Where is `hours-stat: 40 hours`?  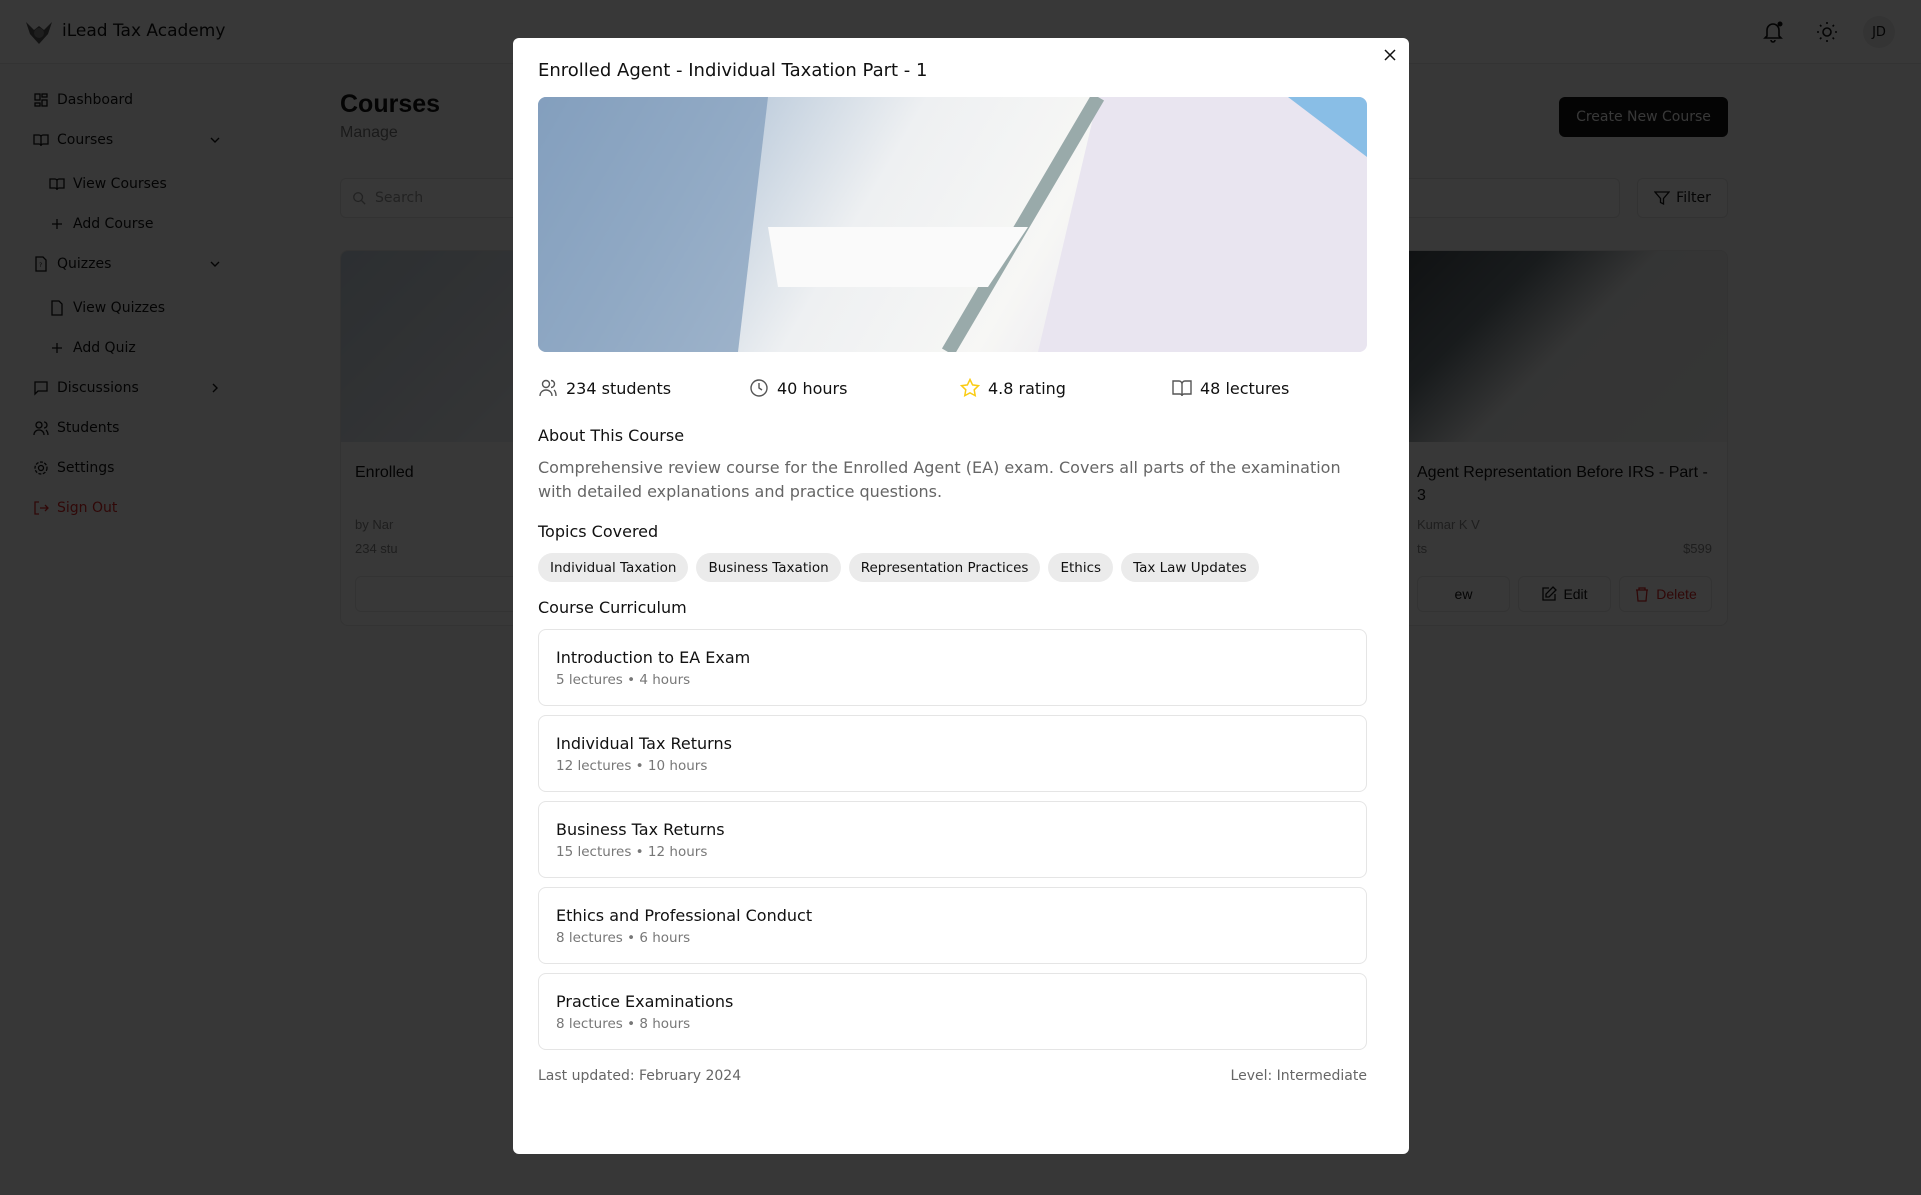 hours-stat: 40 hours is located at coordinates (798, 388).